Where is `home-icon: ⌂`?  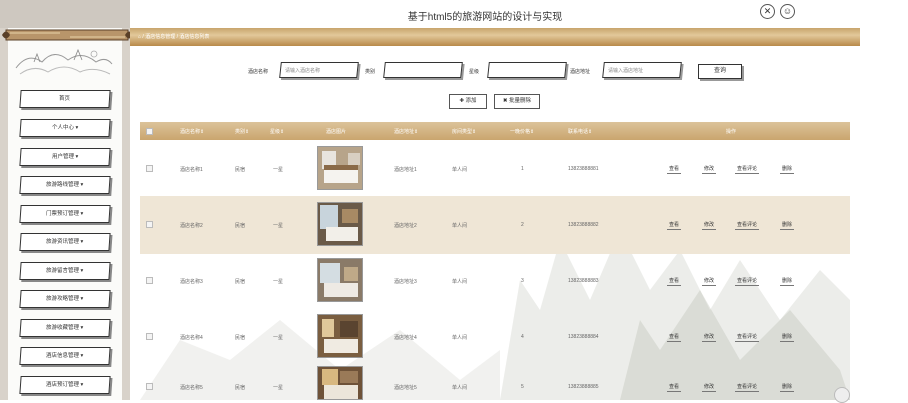 home-icon: ⌂ is located at coordinates (139, 37).